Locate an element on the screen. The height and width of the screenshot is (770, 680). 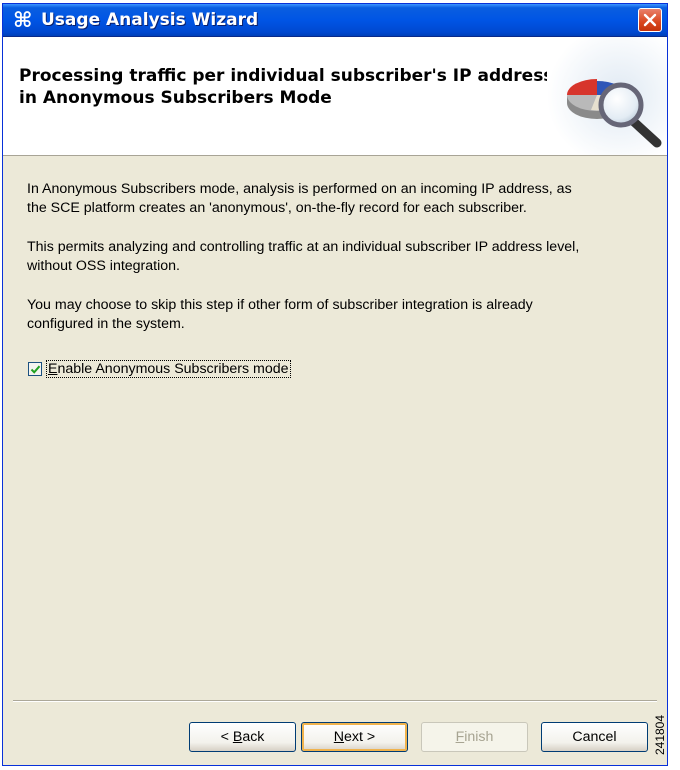
figure-id: 241804 is located at coordinates (666, 735).